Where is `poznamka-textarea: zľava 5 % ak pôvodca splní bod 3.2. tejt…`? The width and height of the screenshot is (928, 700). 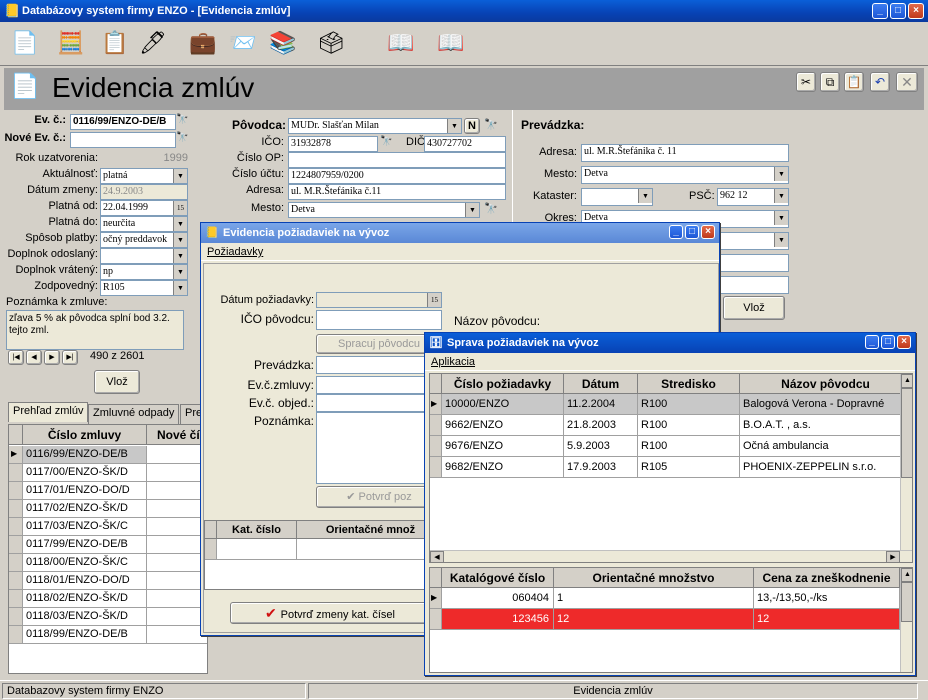
poznamka-textarea: zľava 5 % ak pôvodca splní bod 3.2. tejt… is located at coordinates (95, 330).